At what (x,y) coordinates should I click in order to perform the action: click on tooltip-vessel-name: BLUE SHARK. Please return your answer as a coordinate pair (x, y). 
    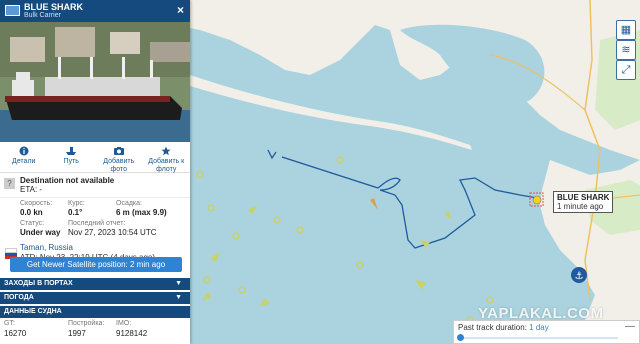
    Looking at the image, I should click on (583, 197).